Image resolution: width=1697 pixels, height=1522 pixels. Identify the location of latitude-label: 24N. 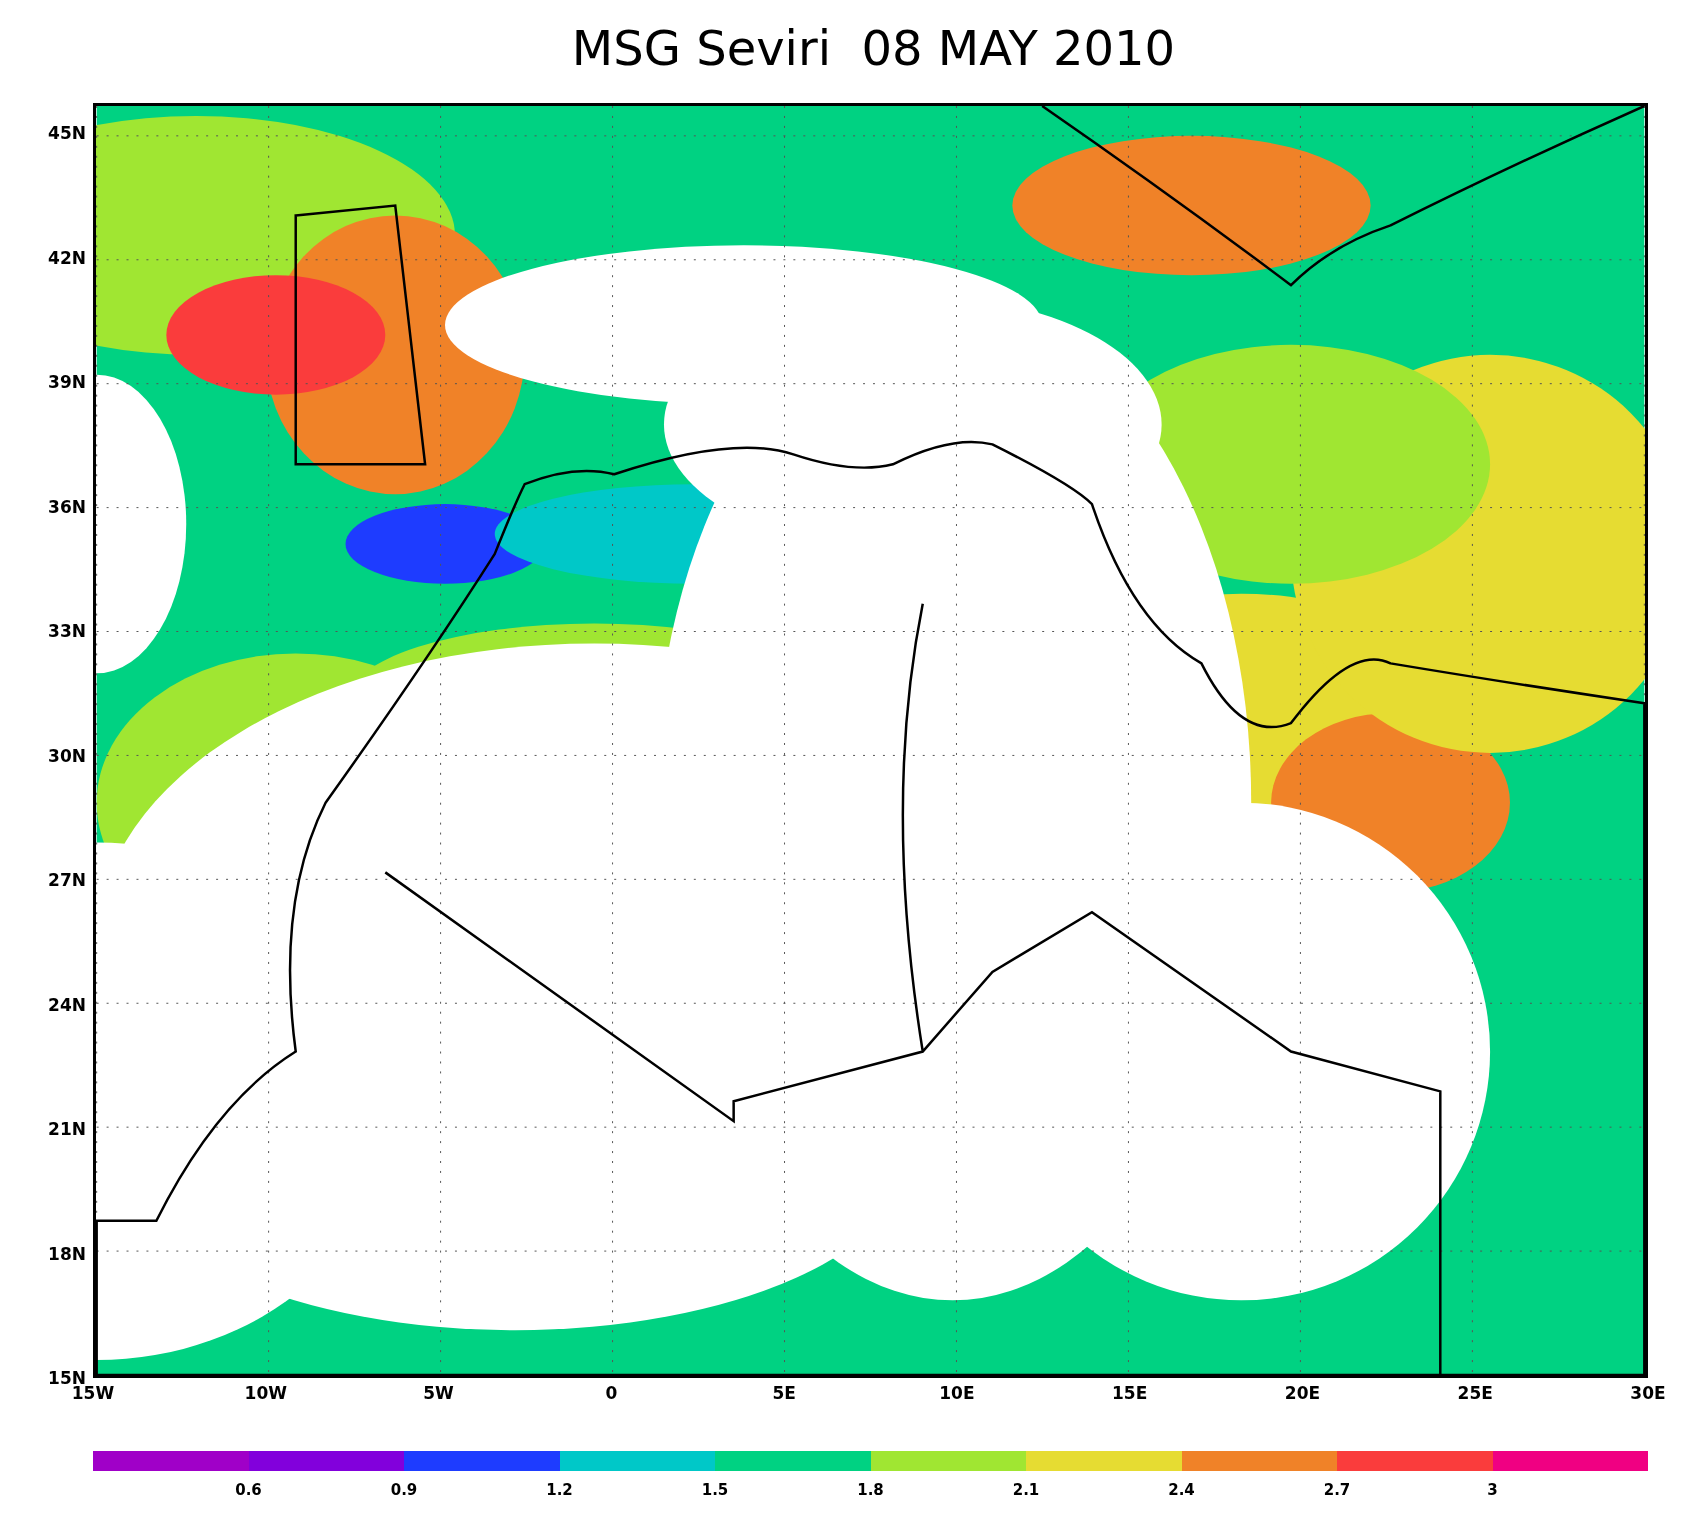
(67, 1004).